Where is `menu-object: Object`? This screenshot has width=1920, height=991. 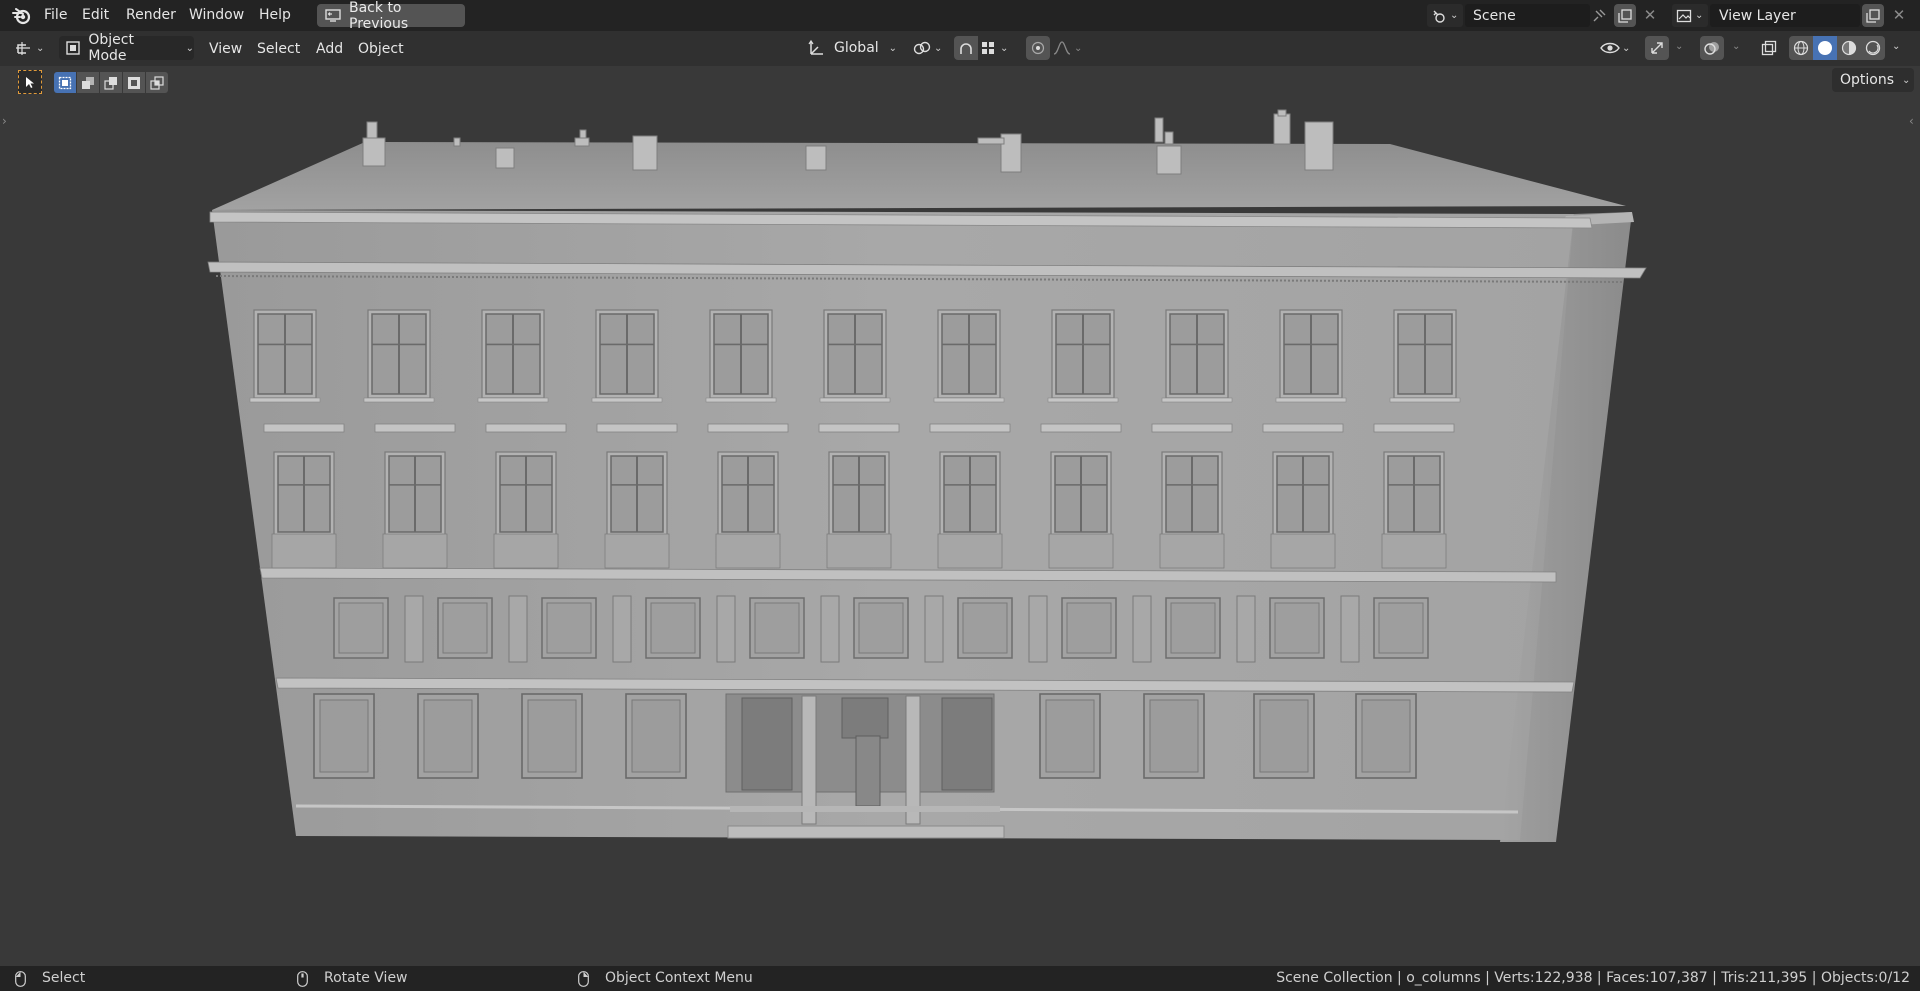
menu-object: Object is located at coordinates (381, 49).